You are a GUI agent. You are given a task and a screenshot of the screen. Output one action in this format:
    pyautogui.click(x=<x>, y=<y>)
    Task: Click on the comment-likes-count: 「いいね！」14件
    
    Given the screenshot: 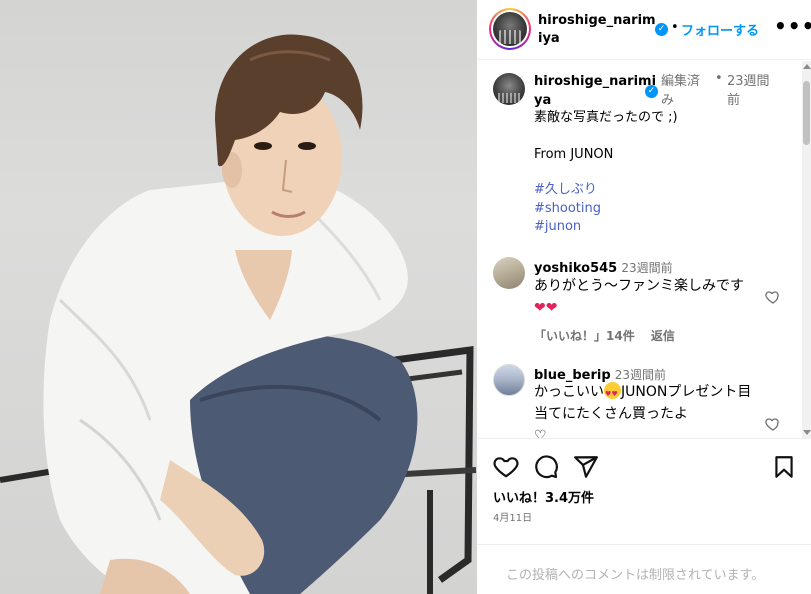 What is the action you would take?
    pyautogui.click(x=584, y=336)
    